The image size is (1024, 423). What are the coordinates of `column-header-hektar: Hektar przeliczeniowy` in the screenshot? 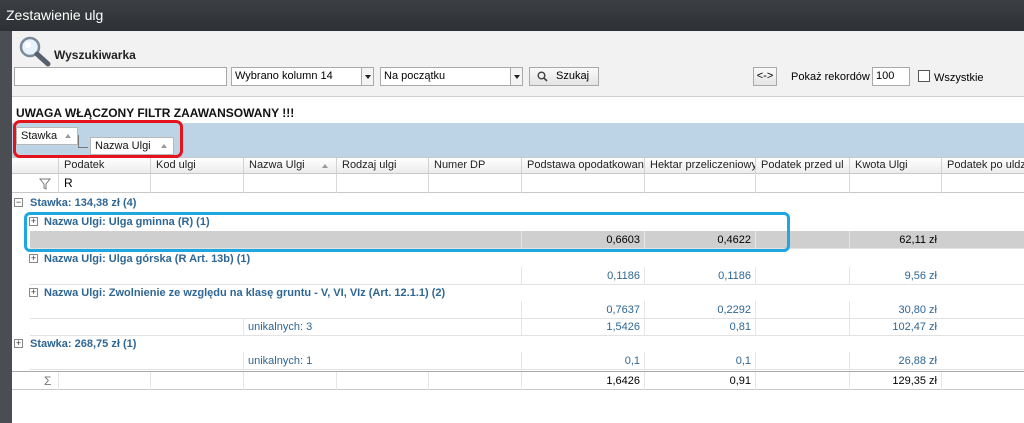 It's located at (699, 166).